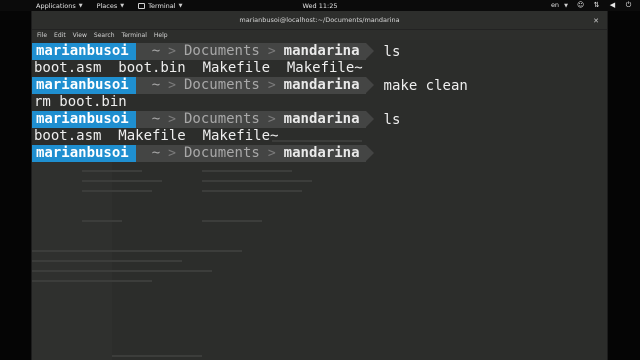 The image size is (640, 360). I want to click on language-indicator: en ▼, so click(559, 5).